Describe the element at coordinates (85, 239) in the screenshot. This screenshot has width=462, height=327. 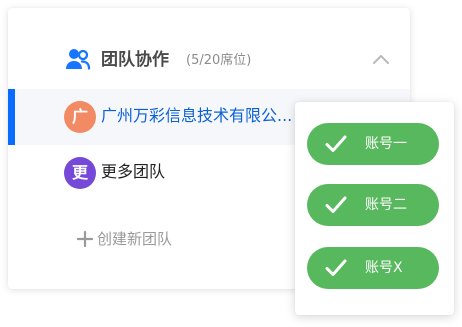
I see `plus-icon` at that location.